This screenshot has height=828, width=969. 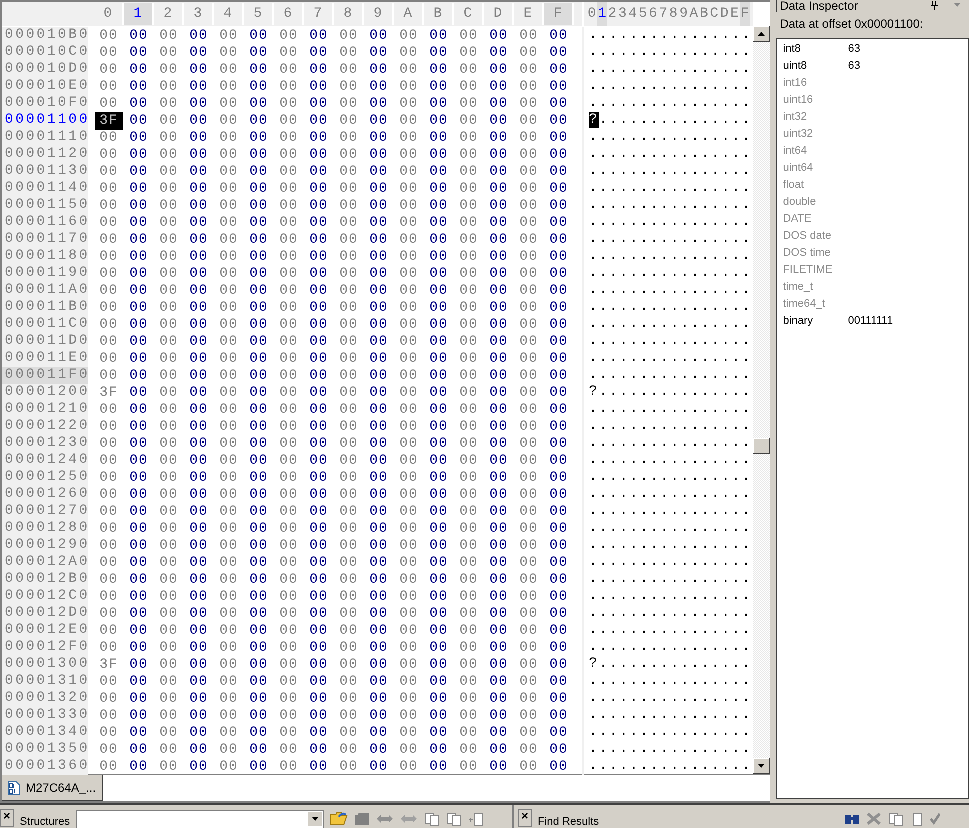 I want to click on char-column-header: 7, so click(x=663, y=14).